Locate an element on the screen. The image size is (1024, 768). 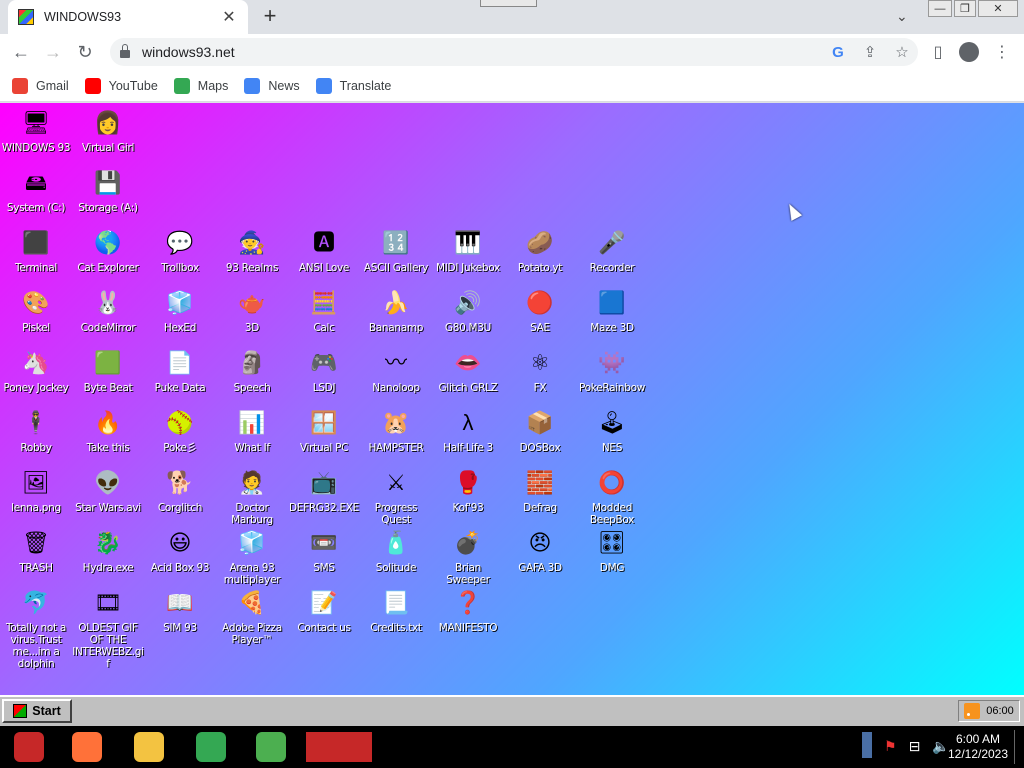
desktop-icon-ascii-gallery: 🔢 ASCII Gallery is located at coordinates (396, 250).